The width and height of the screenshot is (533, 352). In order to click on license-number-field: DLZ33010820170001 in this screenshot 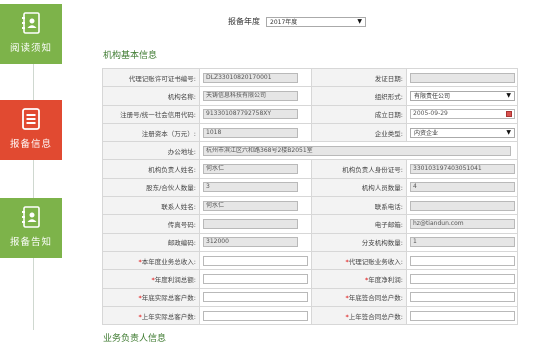, I will do `click(250, 77)`.